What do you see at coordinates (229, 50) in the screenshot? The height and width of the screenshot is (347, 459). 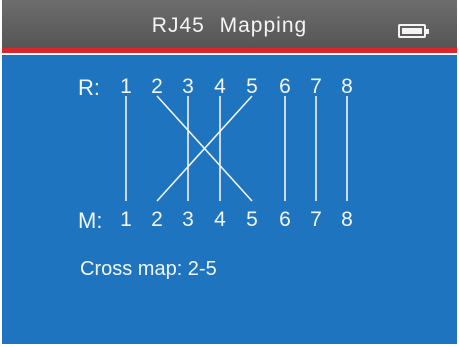 I see `header-divider` at bounding box center [229, 50].